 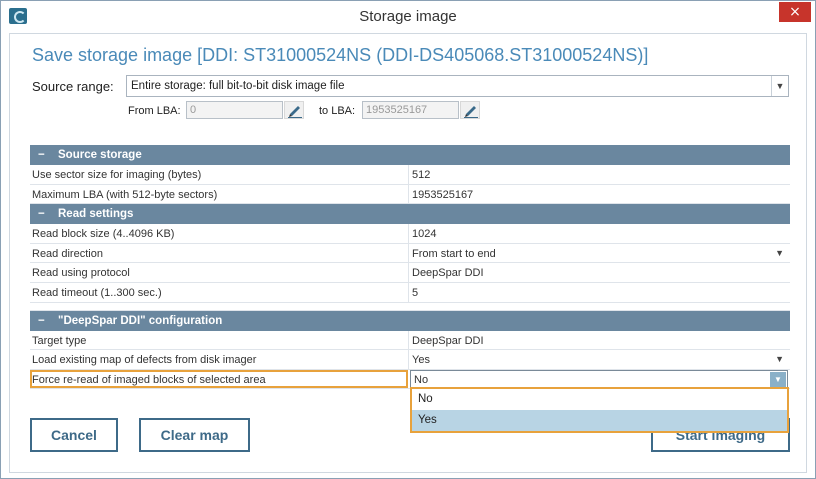 What do you see at coordinates (599, 399) in the screenshot?
I see `dropdown-option-no: No` at bounding box center [599, 399].